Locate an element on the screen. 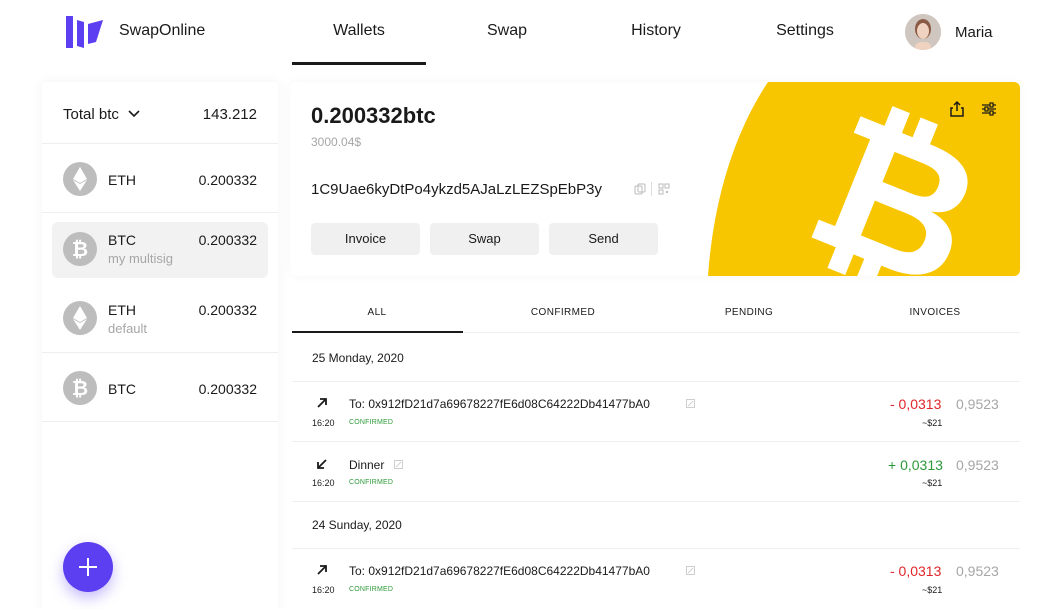 This screenshot has width=1064, height=610. wallet-item-eth: ETH 0.200332 is located at coordinates (160, 179).